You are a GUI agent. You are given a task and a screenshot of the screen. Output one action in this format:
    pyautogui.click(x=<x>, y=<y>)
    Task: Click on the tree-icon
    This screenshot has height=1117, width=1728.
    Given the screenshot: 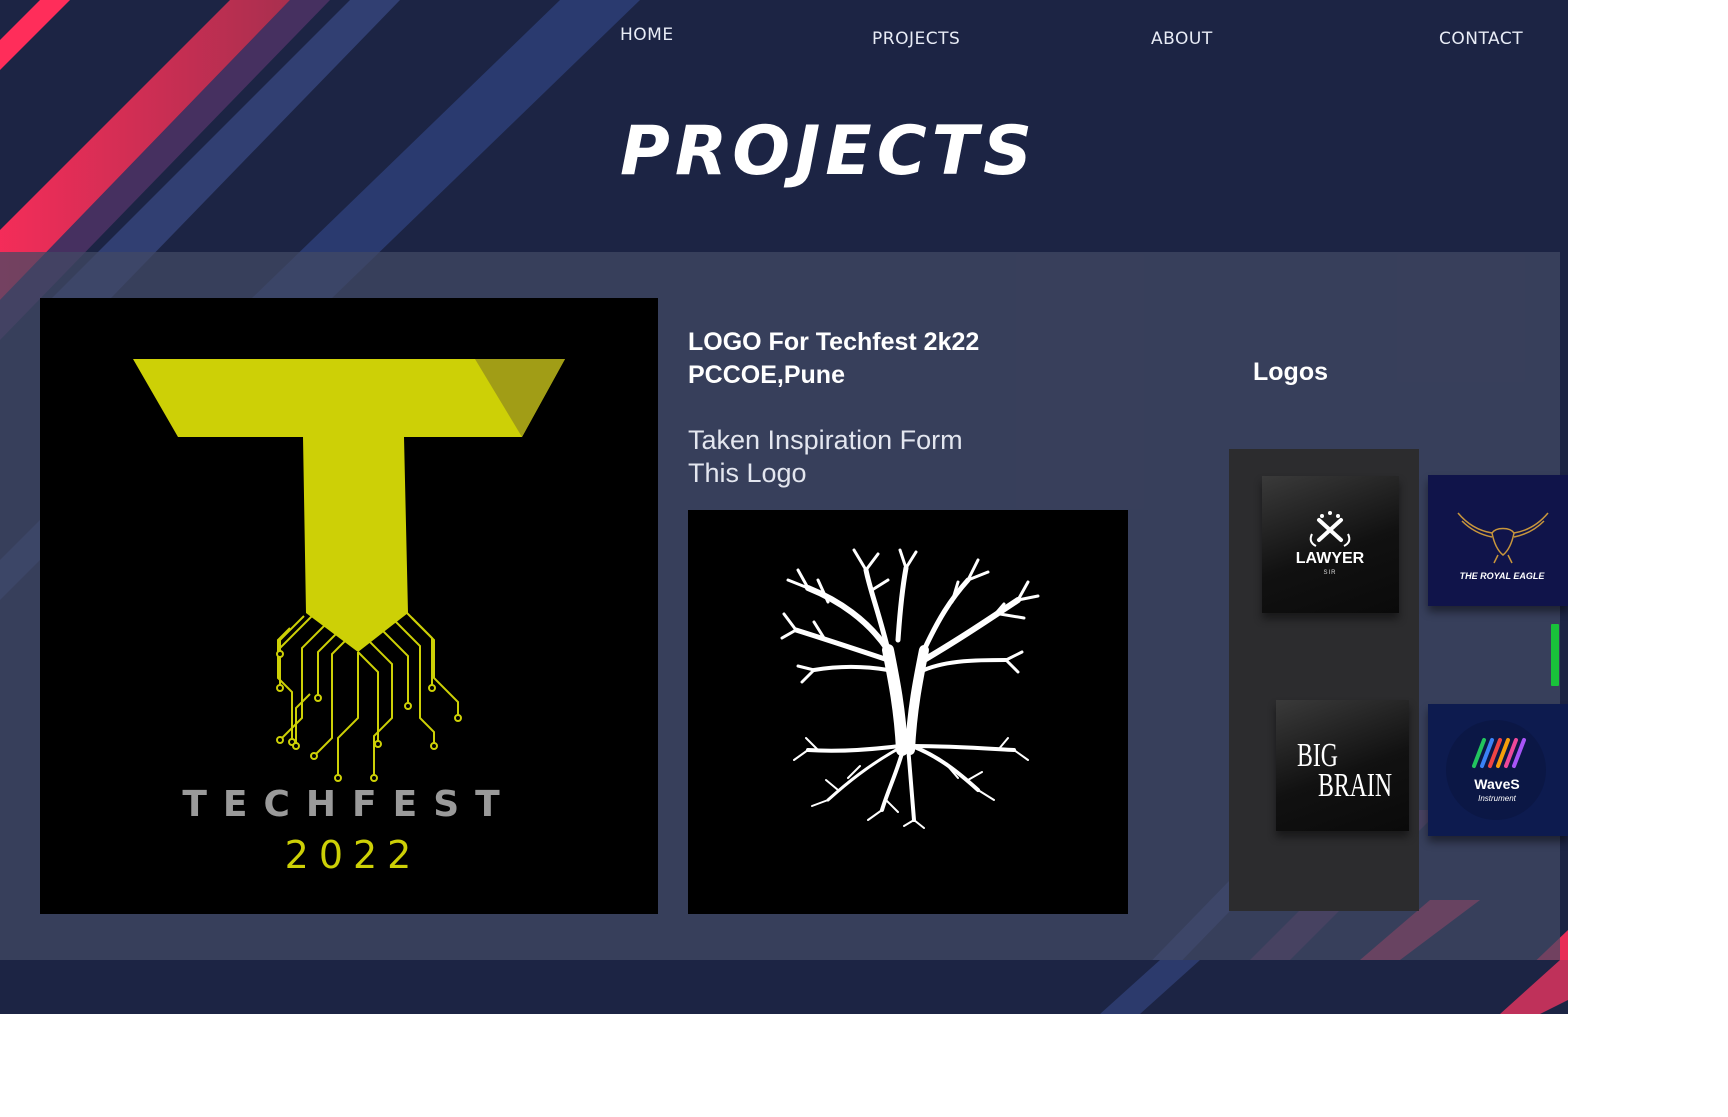 What is the action you would take?
    pyautogui.click(x=910, y=688)
    